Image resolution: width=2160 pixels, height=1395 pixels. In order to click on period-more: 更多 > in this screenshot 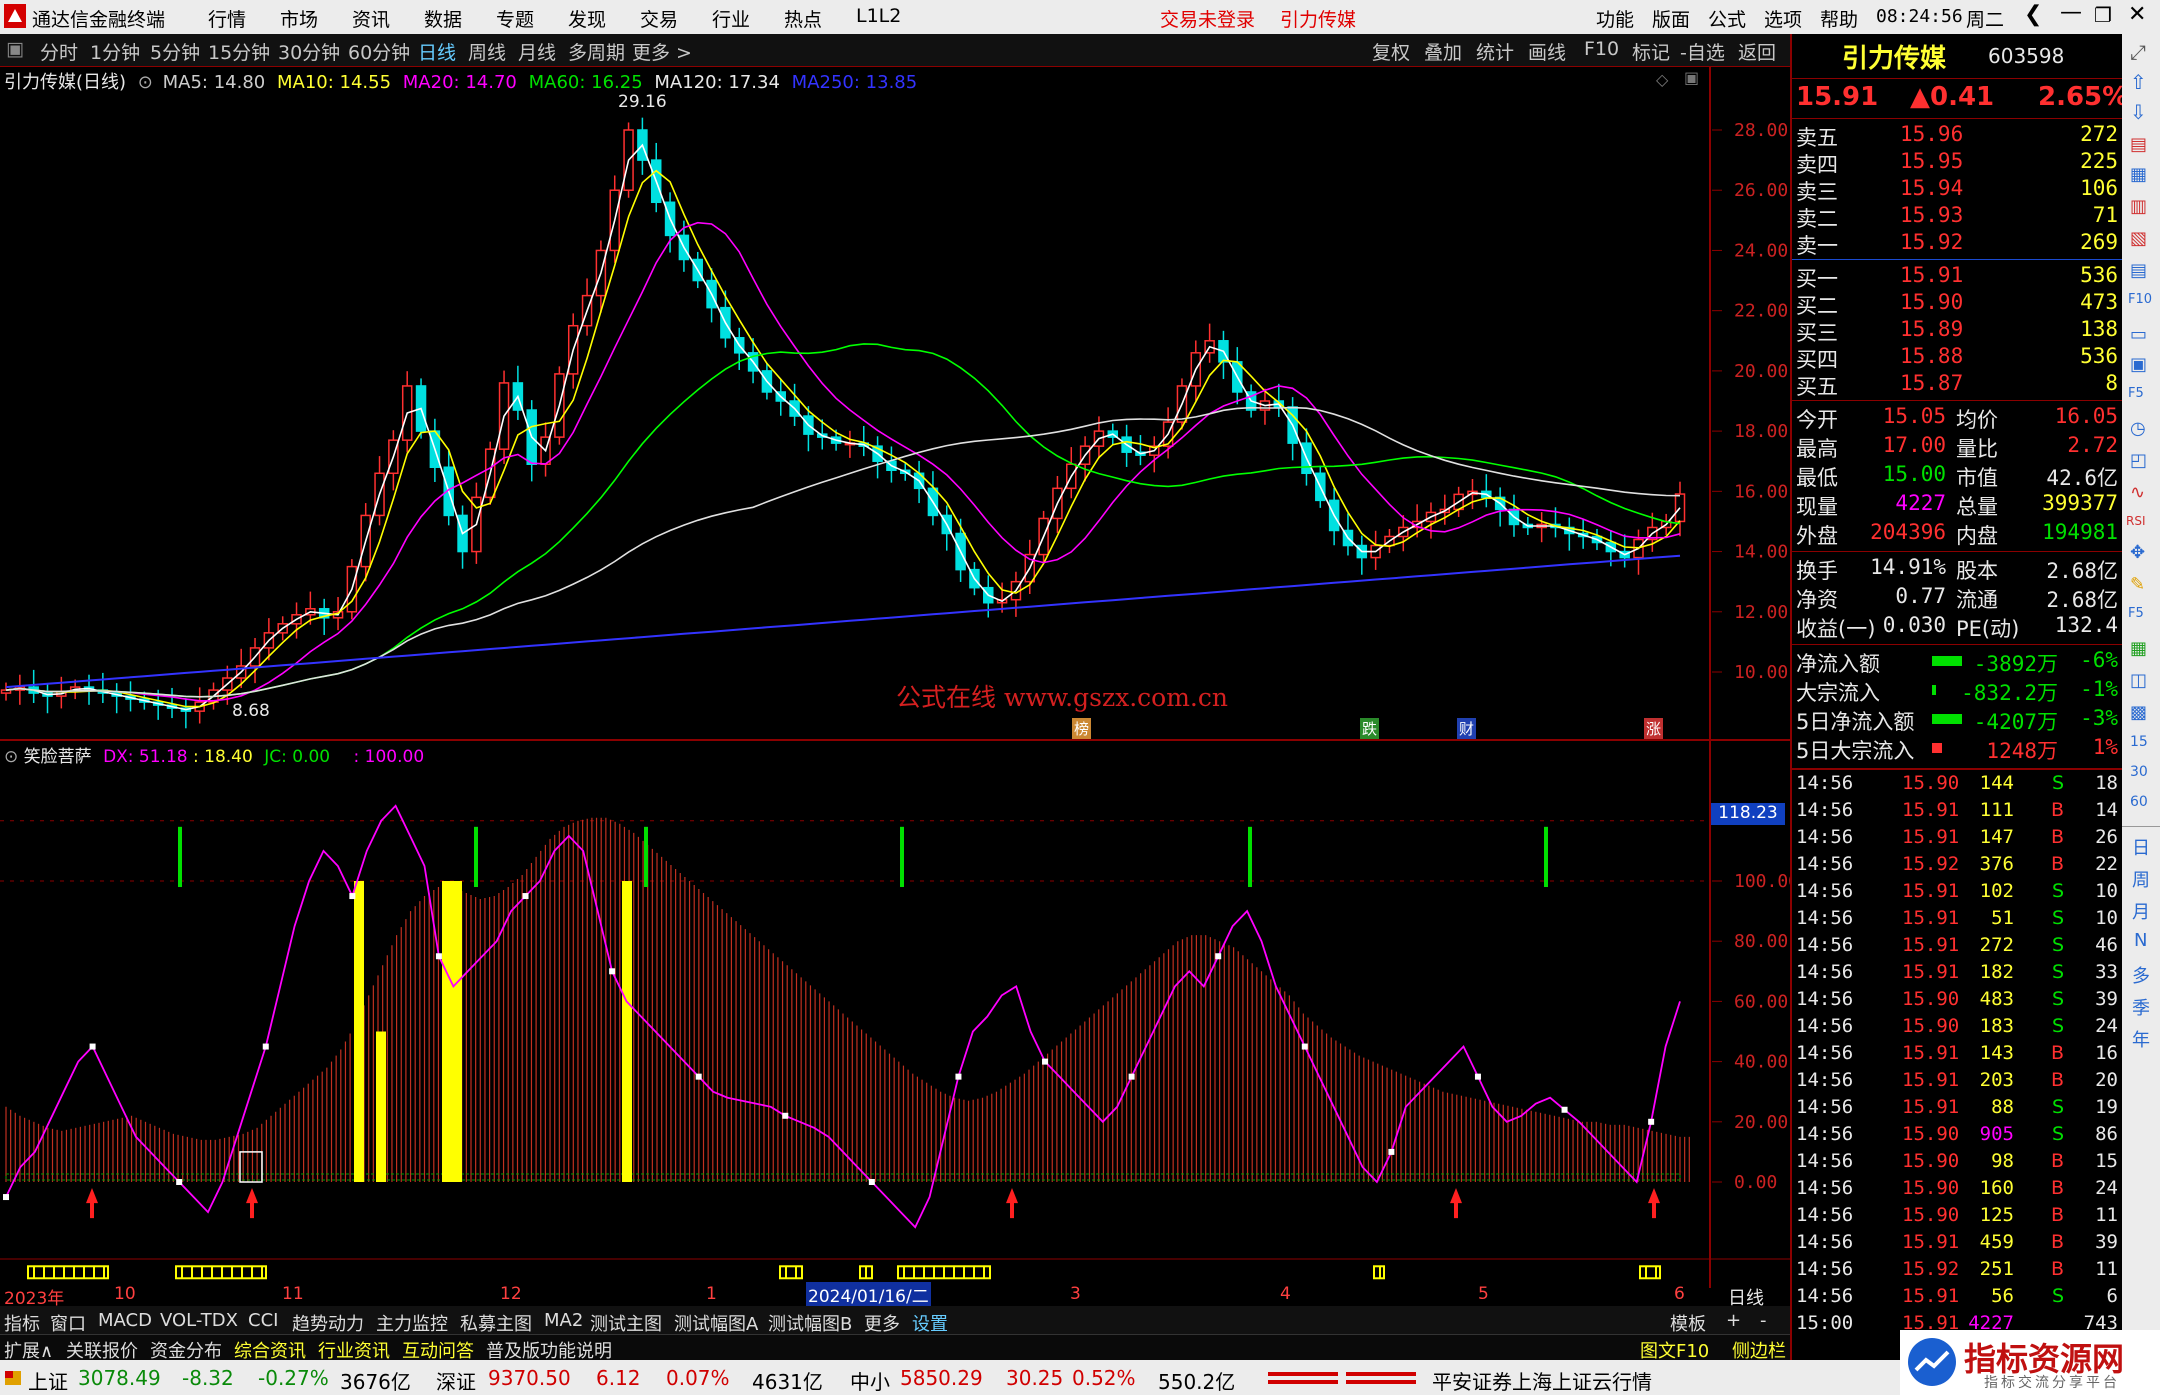, I will do `click(662, 51)`.